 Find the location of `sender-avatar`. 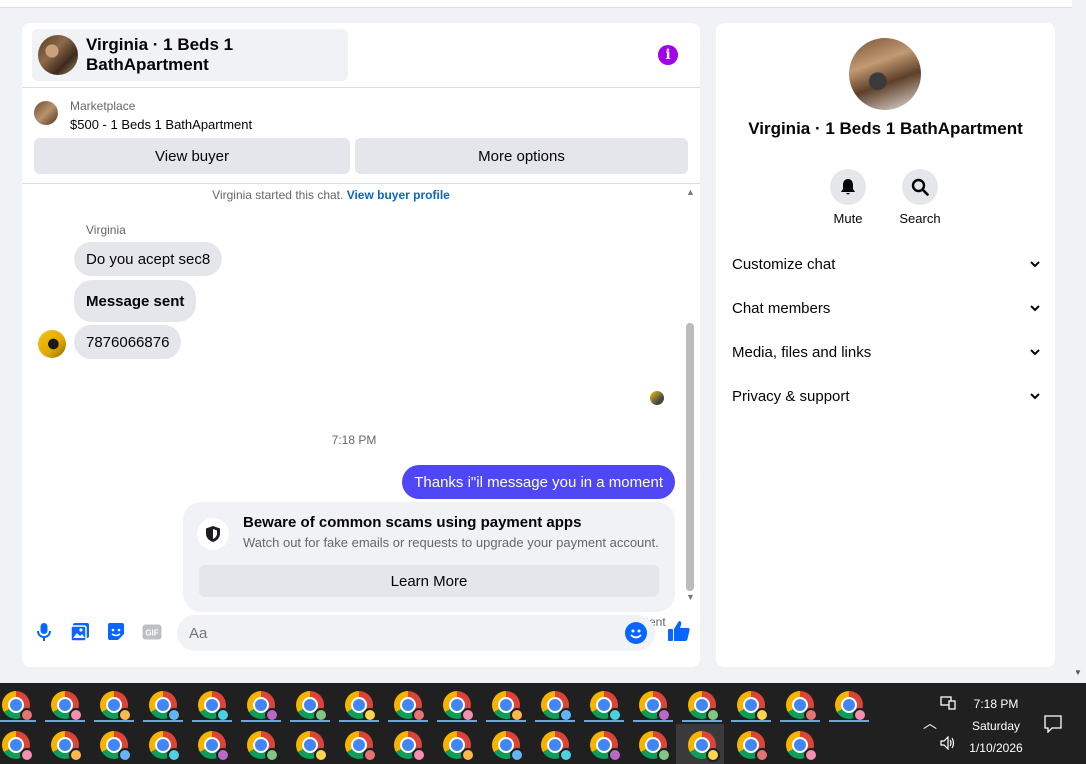

sender-avatar is located at coordinates (52, 344).